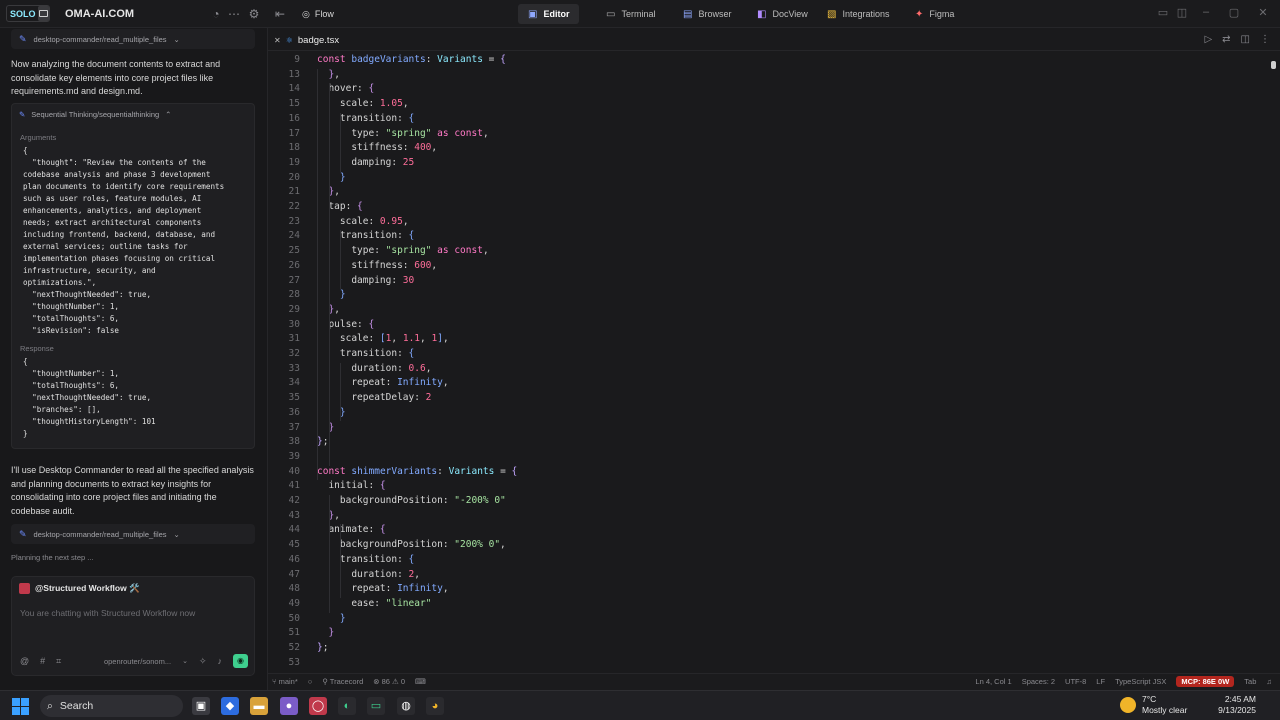  What do you see at coordinates (23, 38) in the screenshot?
I see `tool-icon: ✎` at bounding box center [23, 38].